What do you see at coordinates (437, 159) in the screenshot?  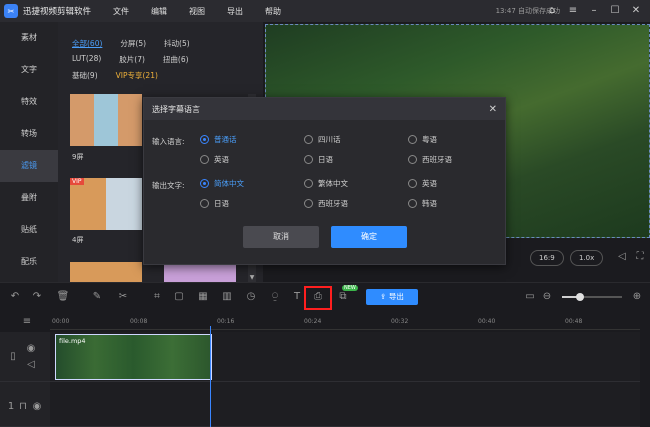 I see `radio-label: 西班牙语` at bounding box center [437, 159].